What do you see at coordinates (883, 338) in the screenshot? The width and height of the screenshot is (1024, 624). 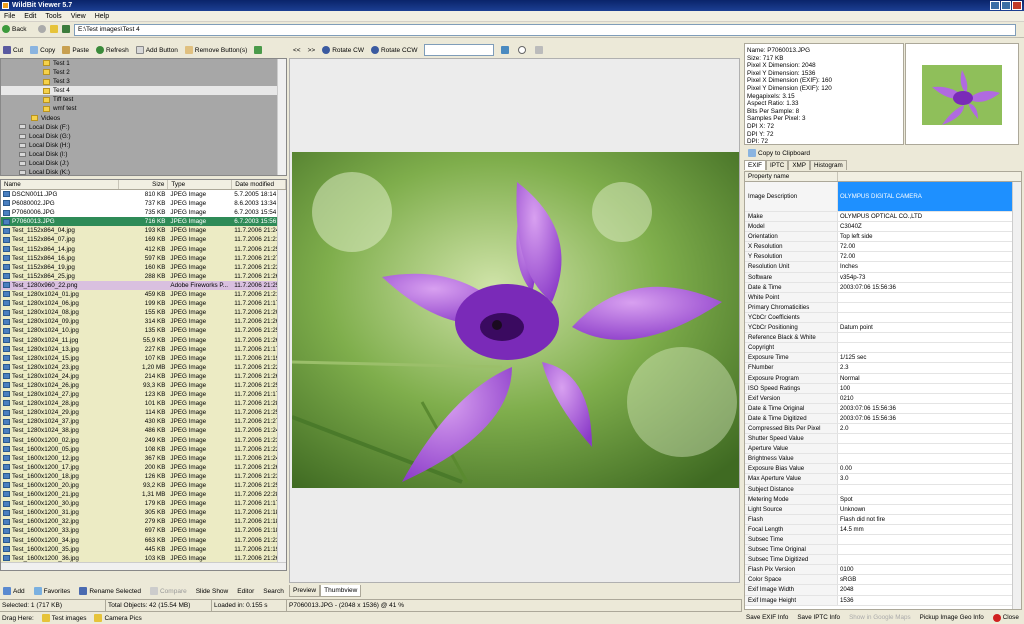 I see `exif-row: Reference Black & White` at bounding box center [883, 338].